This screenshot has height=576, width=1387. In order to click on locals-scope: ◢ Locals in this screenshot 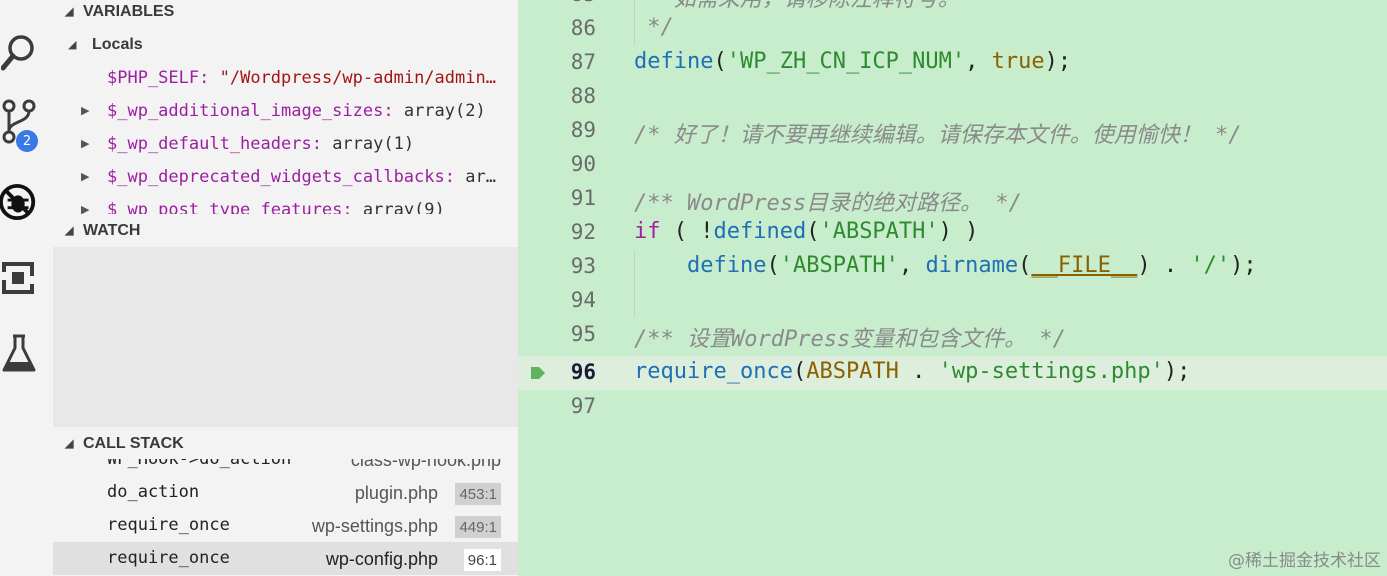, I will do `click(285, 44)`.